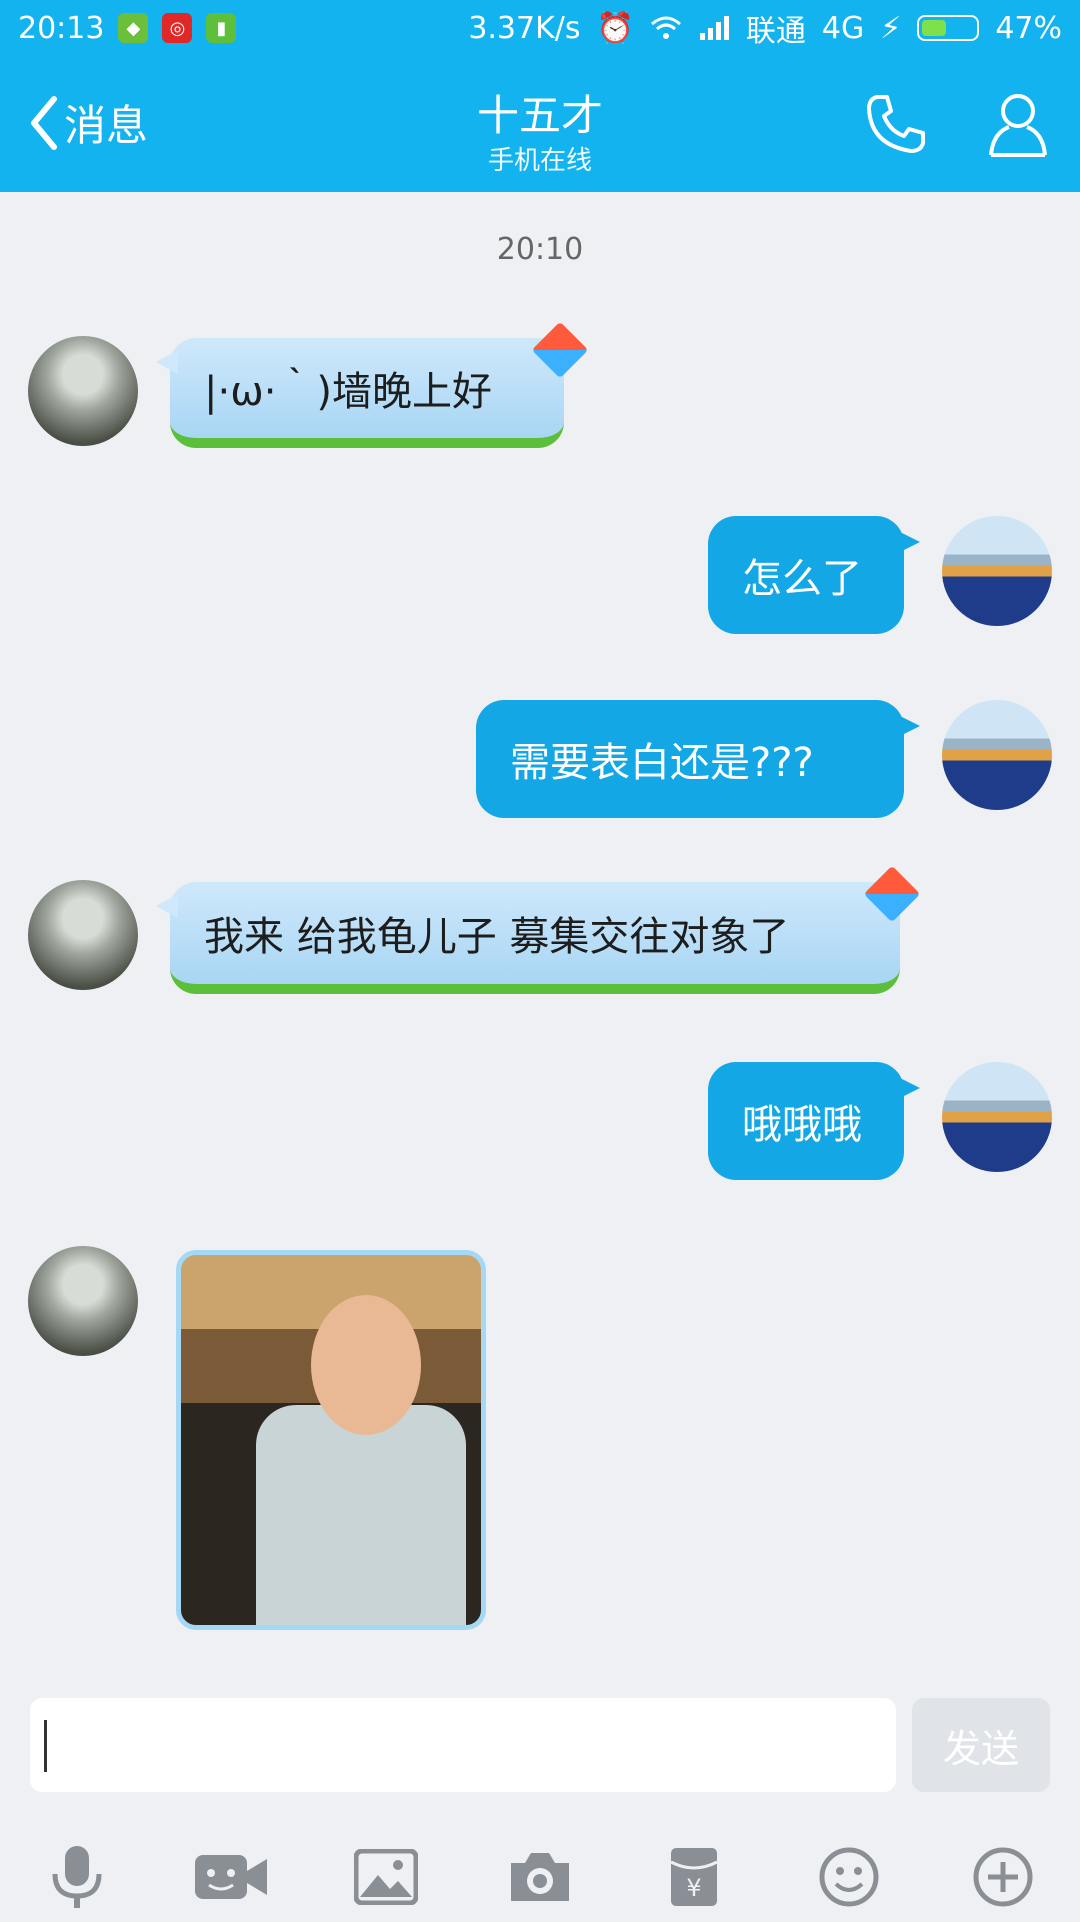 Image resolution: width=1080 pixels, height=1922 pixels. I want to click on wifi-icon, so click(665, 27).